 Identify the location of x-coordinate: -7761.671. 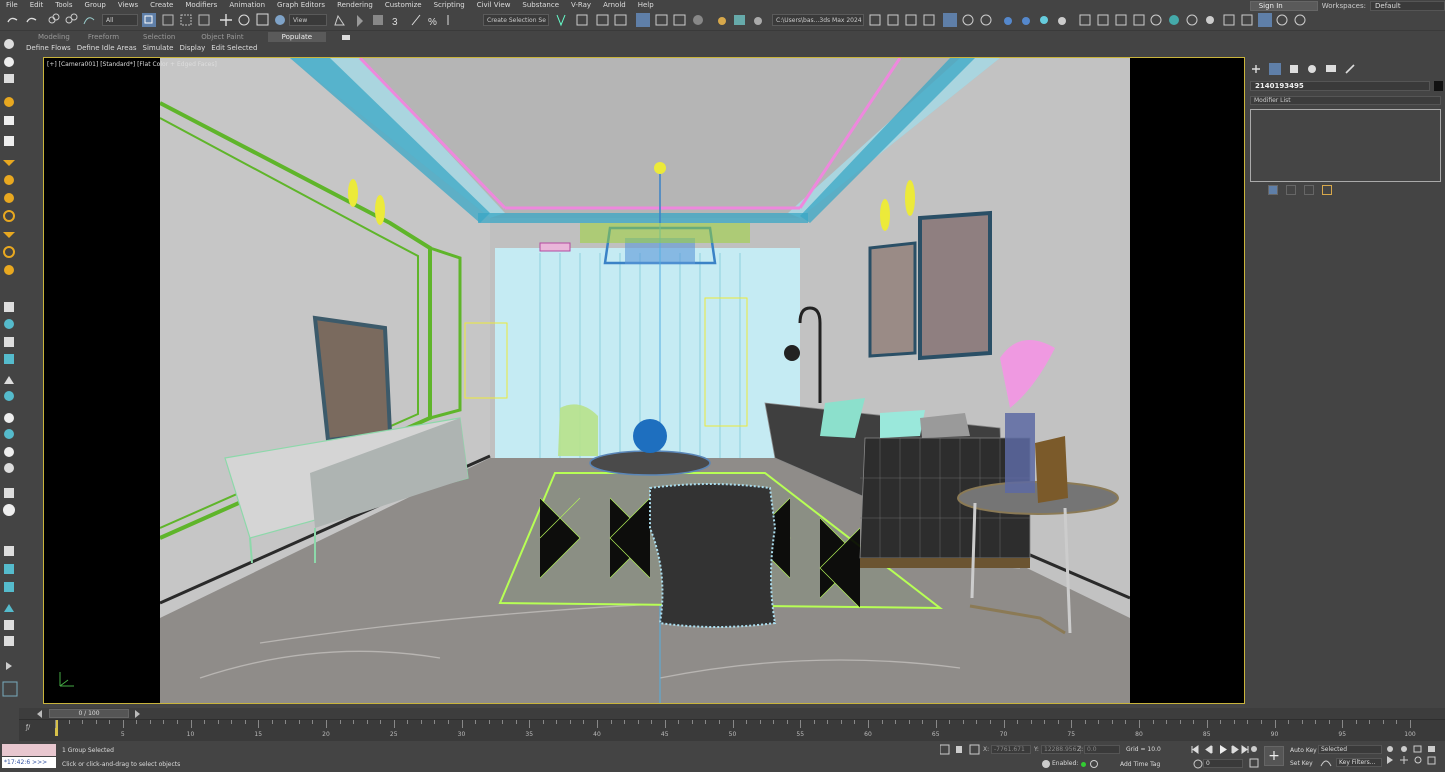
(1011, 749).